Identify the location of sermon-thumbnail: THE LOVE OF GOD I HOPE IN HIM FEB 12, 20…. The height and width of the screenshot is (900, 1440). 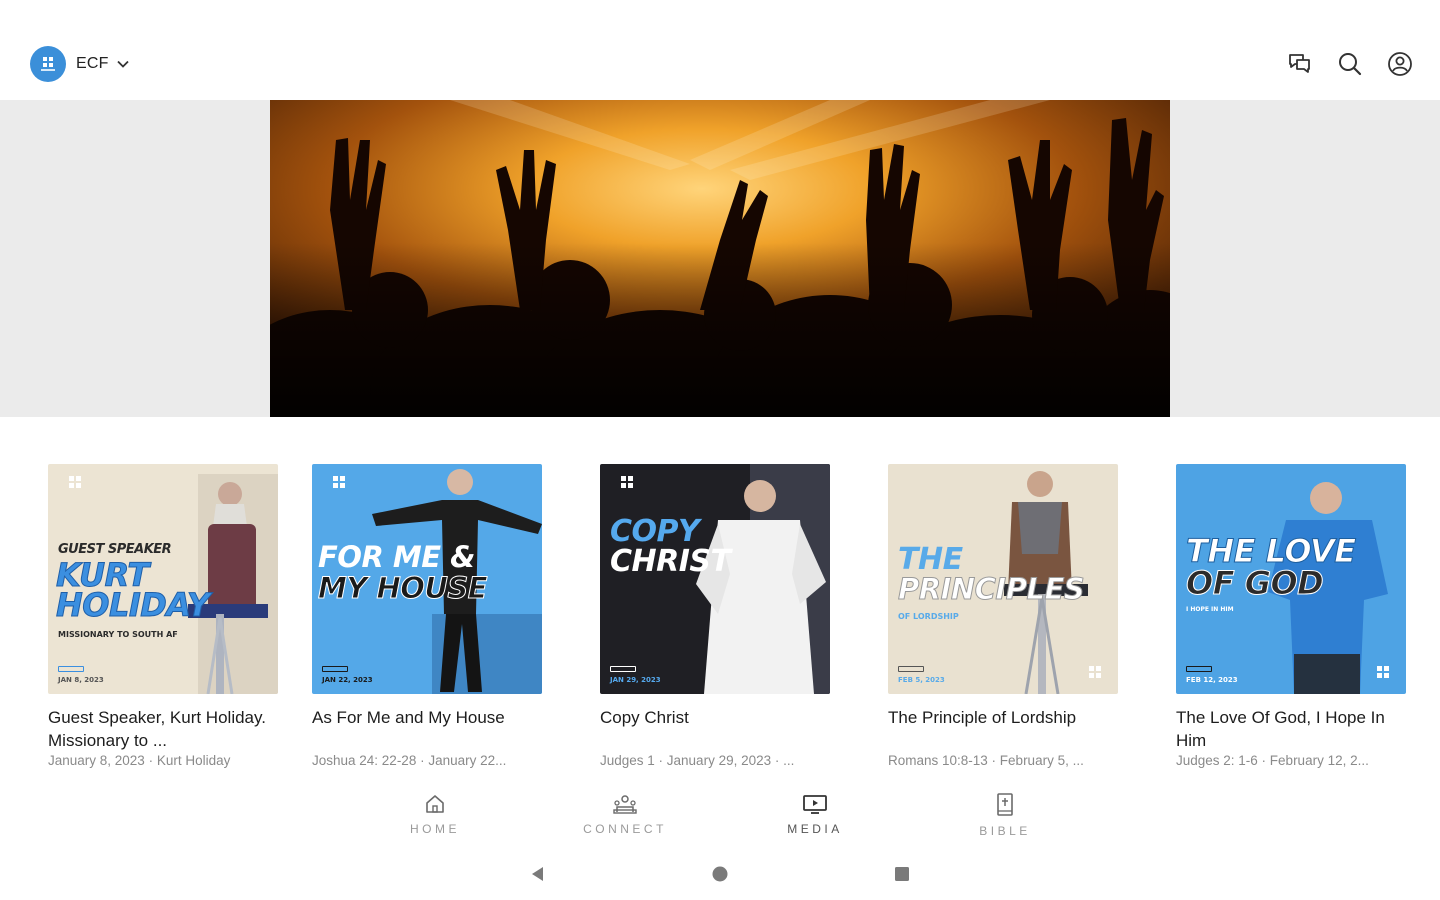
(1291, 579).